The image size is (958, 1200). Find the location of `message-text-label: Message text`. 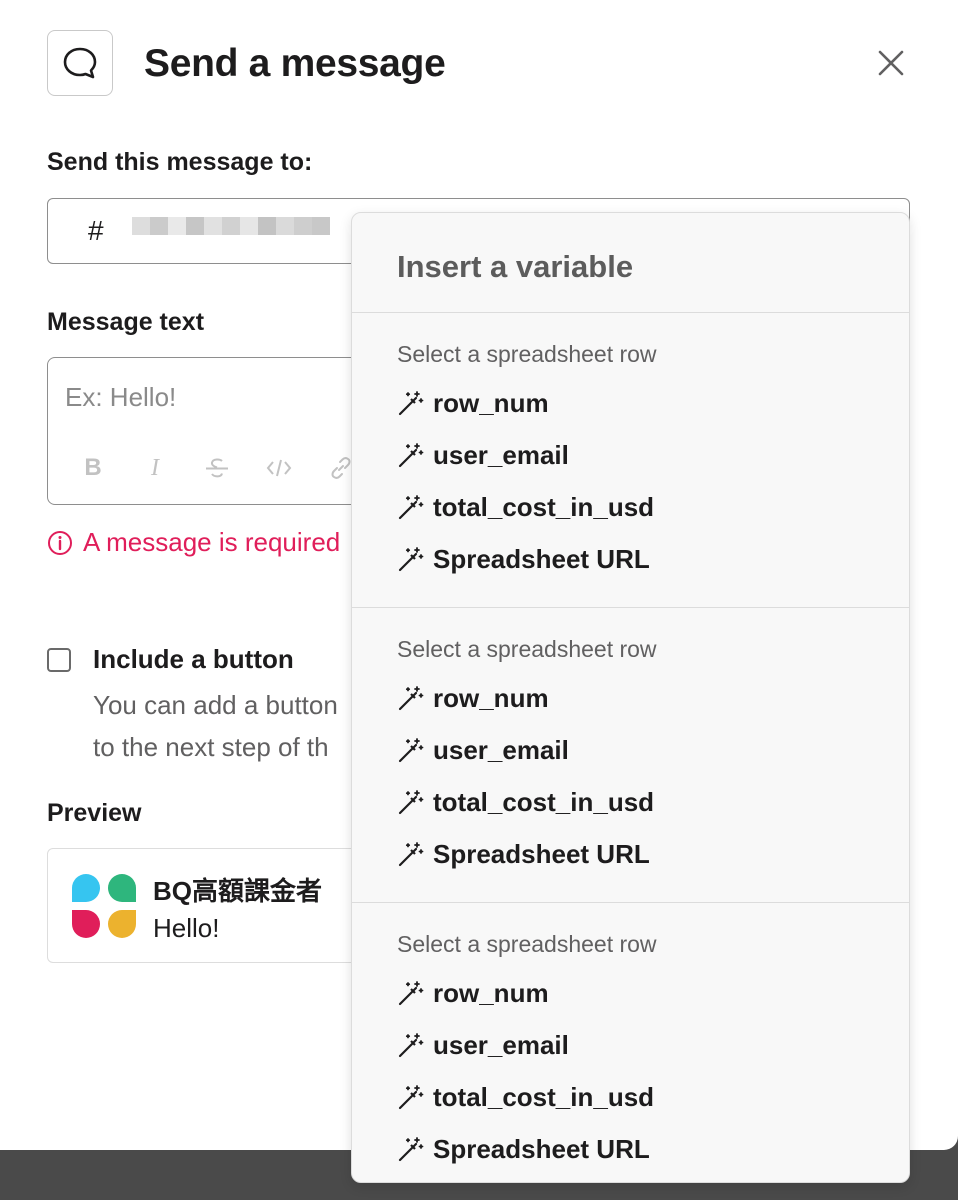

message-text-label: Message text is located at coordinates (126, 322).